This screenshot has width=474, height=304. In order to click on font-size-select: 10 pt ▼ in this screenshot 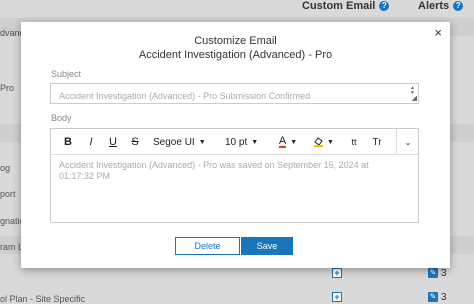, I will do `click(249, 142)`.